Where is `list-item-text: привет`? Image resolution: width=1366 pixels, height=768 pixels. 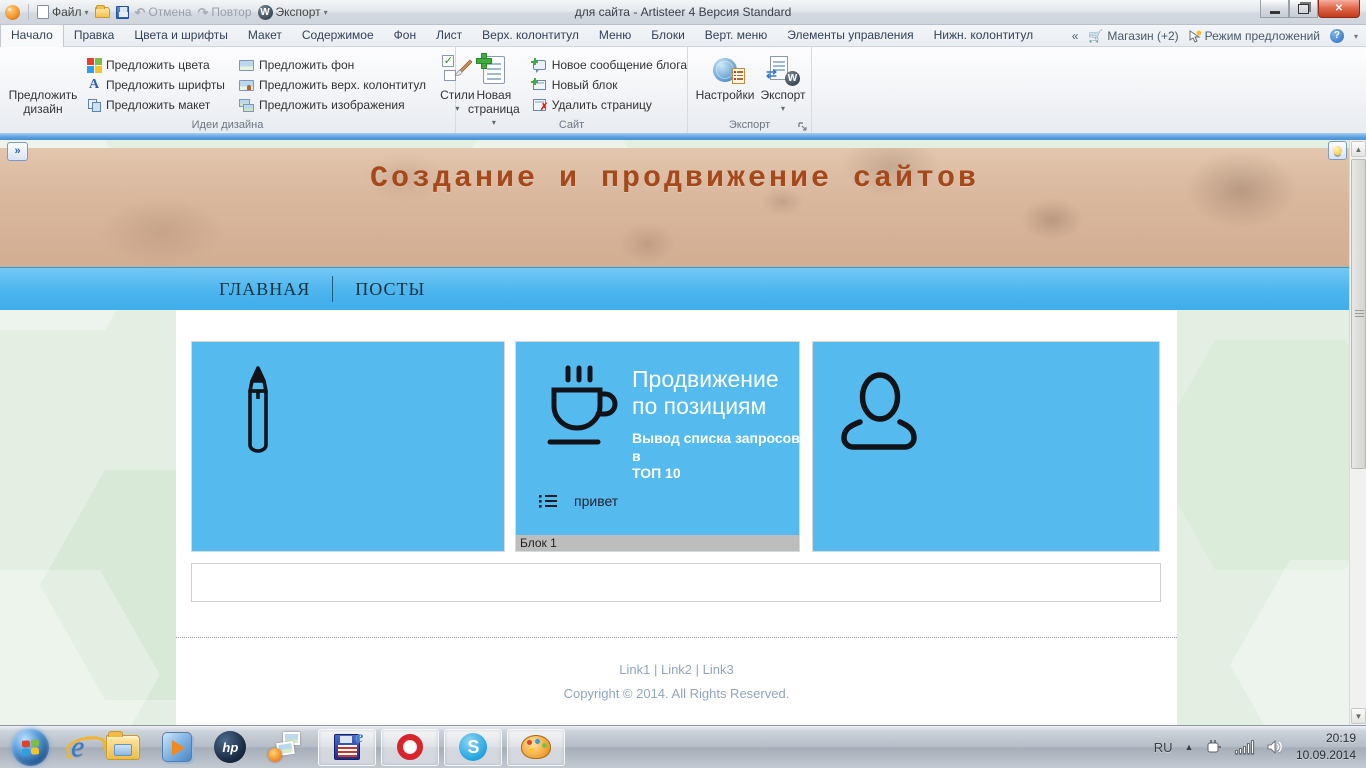 list-item-text: привет is located at coordinates (596, 501).